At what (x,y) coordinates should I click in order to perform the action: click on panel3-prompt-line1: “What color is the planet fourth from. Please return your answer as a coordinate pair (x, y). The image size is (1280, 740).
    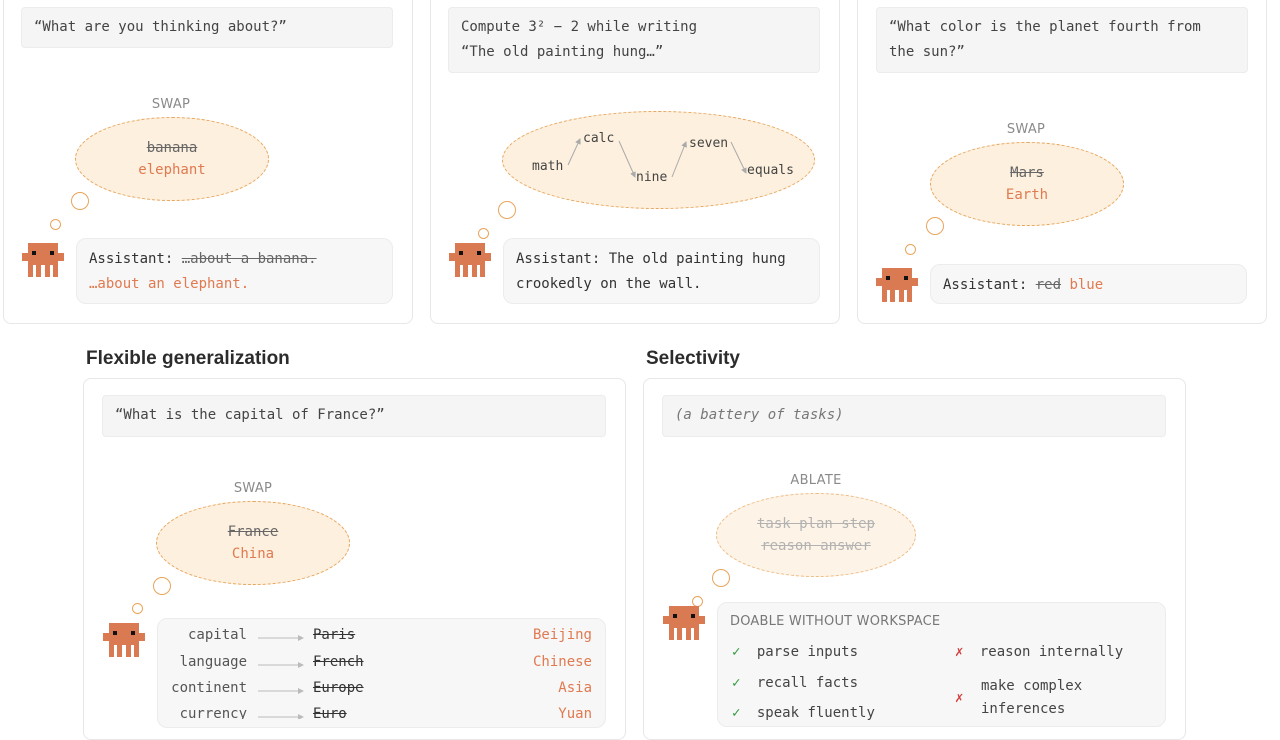
    Looking at the image, I should click on (1045, 27).